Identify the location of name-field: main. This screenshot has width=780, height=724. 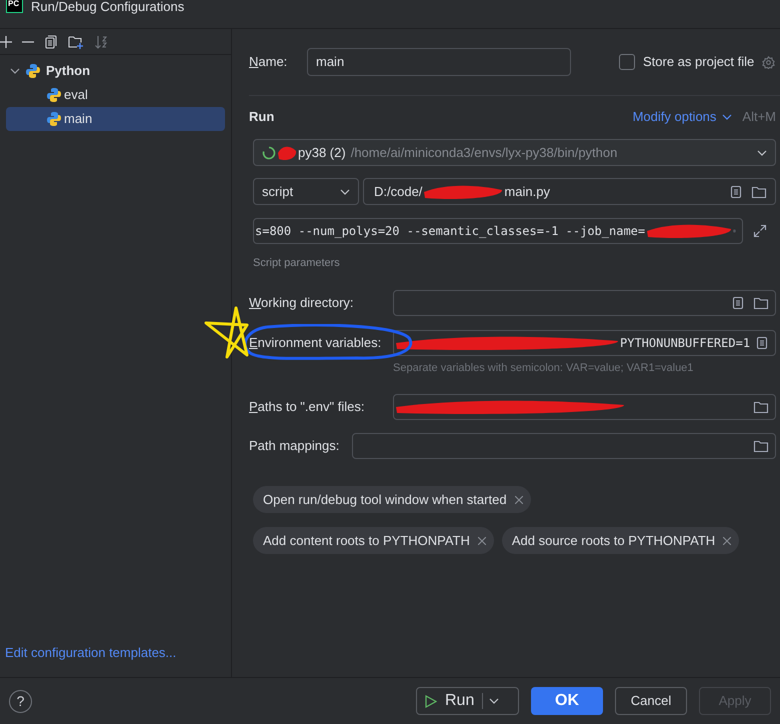
(439, 62).